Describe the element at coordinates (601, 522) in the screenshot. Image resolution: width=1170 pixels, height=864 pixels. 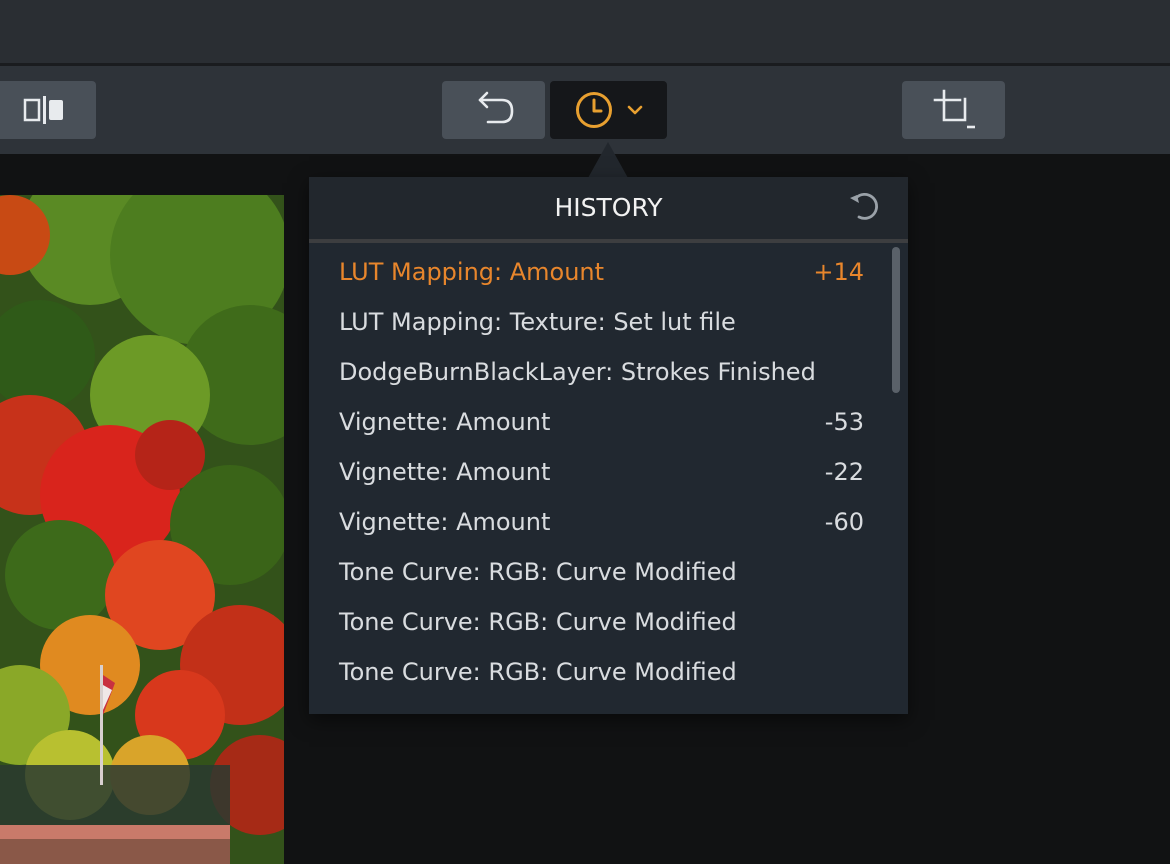
I see `history-item: Vignette: Amount -60` at that location.